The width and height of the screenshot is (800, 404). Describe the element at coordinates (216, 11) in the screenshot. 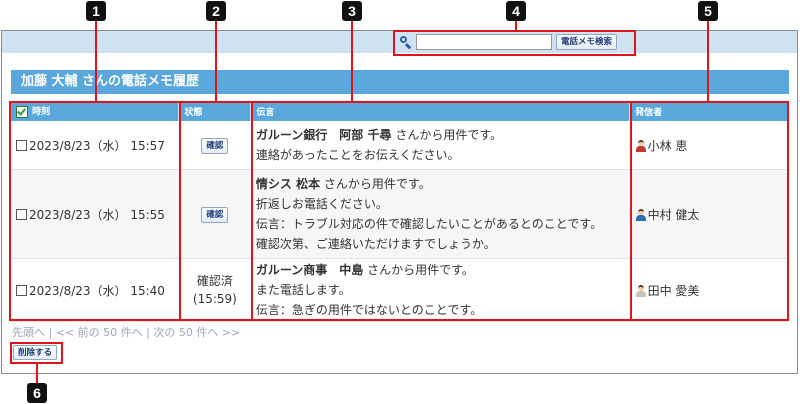

I see `callout-badge: 2` at that location.